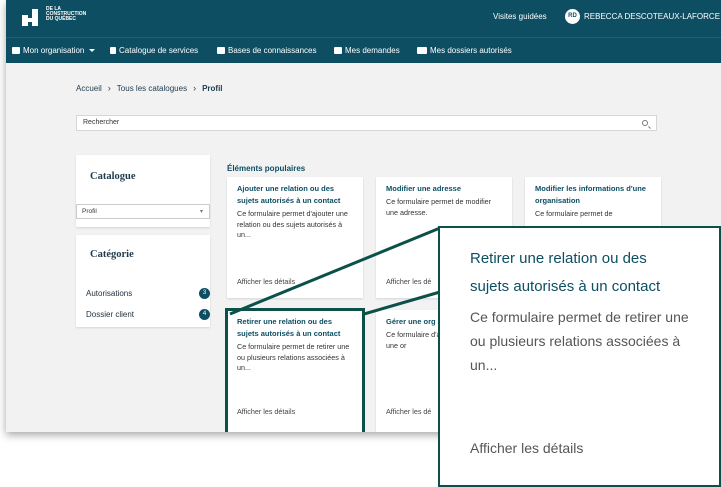 This screenshot has height=487, width=721. Describe the element at coordinates (204, 293) in the screenshot. I see `count-badge: 3` at that location.